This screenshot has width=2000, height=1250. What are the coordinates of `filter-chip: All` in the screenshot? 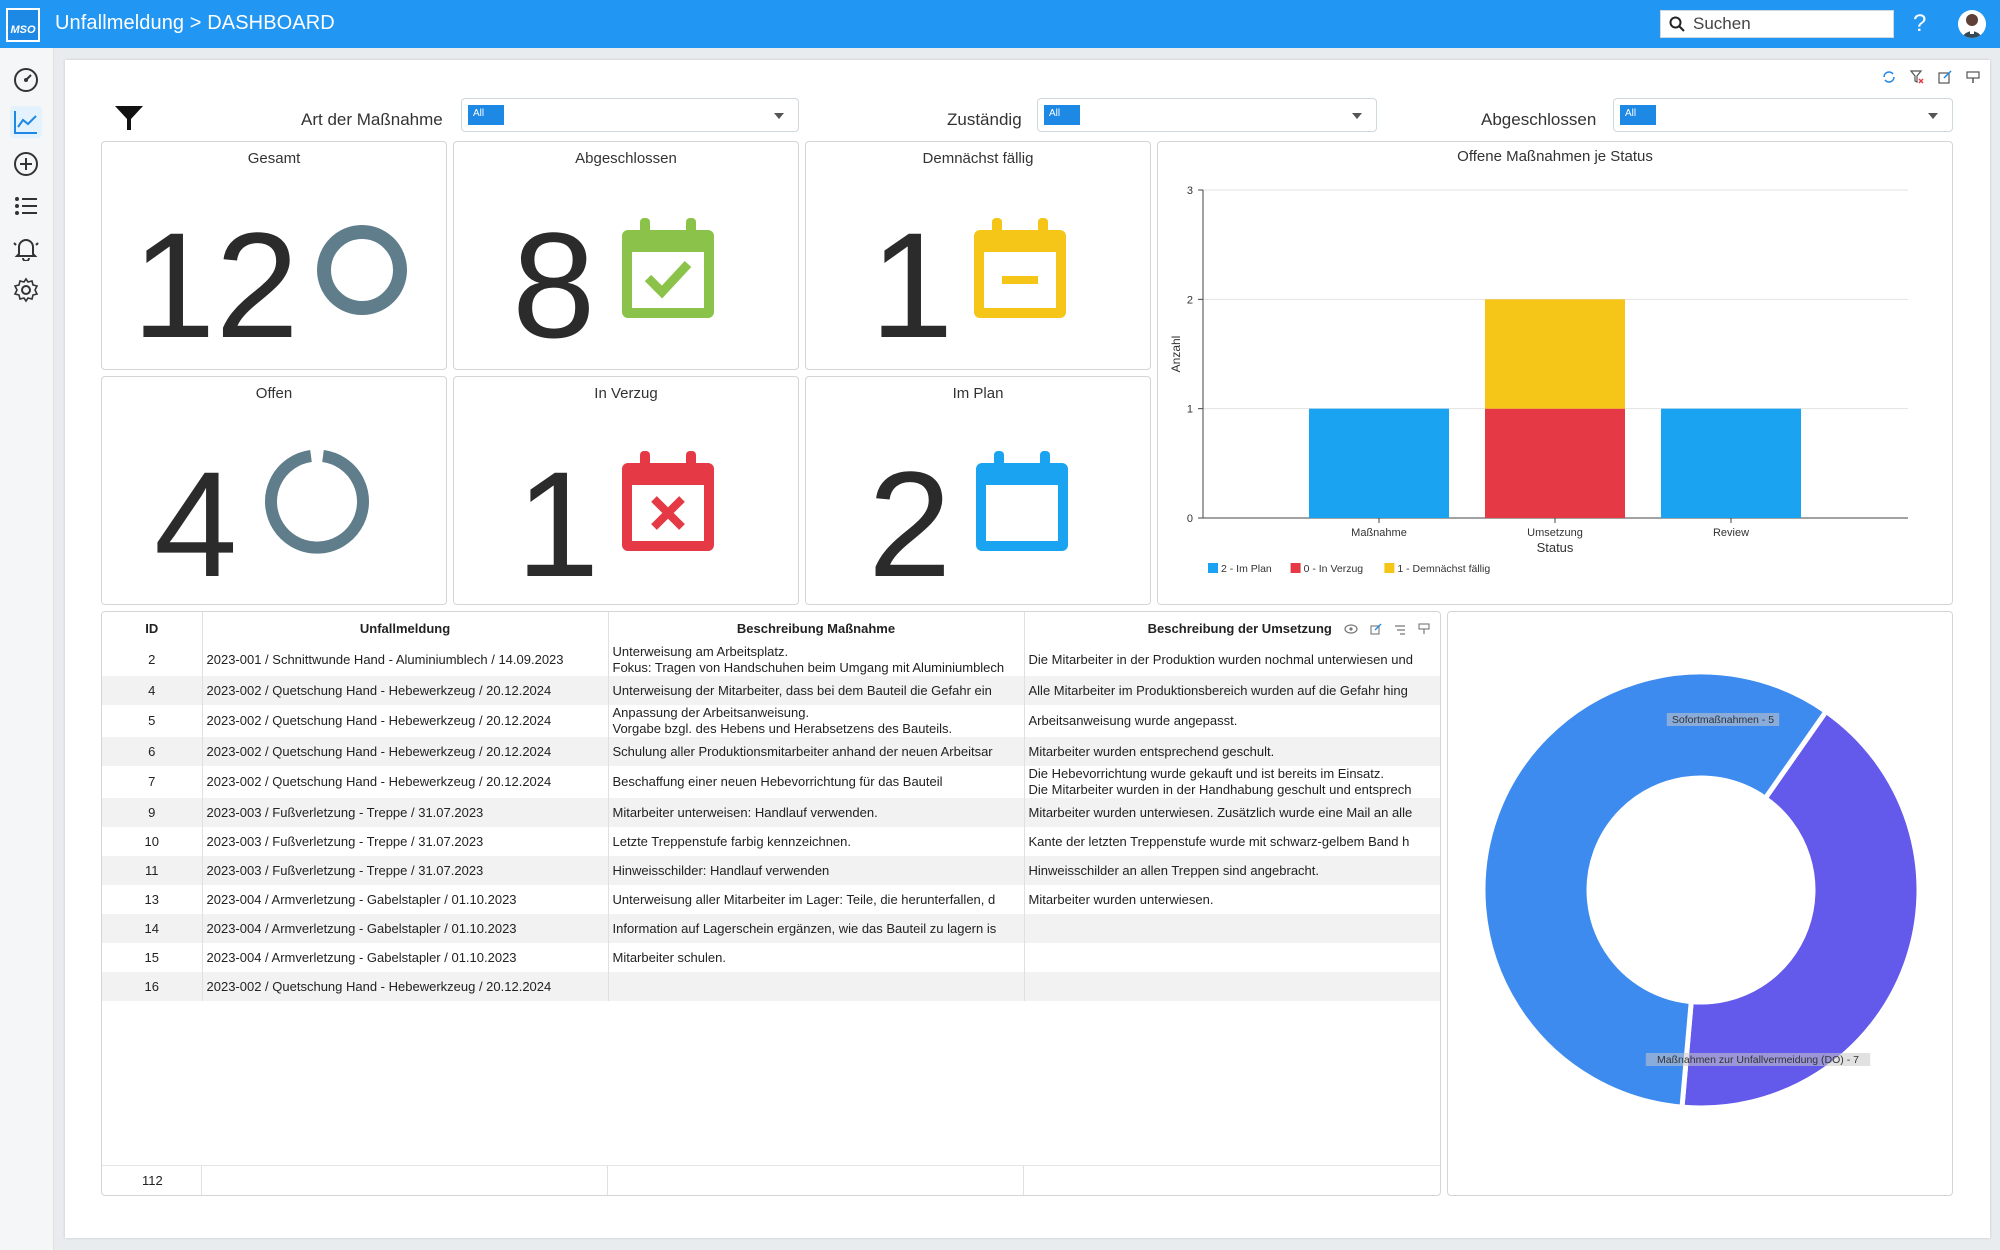 It's located at (486, 115).